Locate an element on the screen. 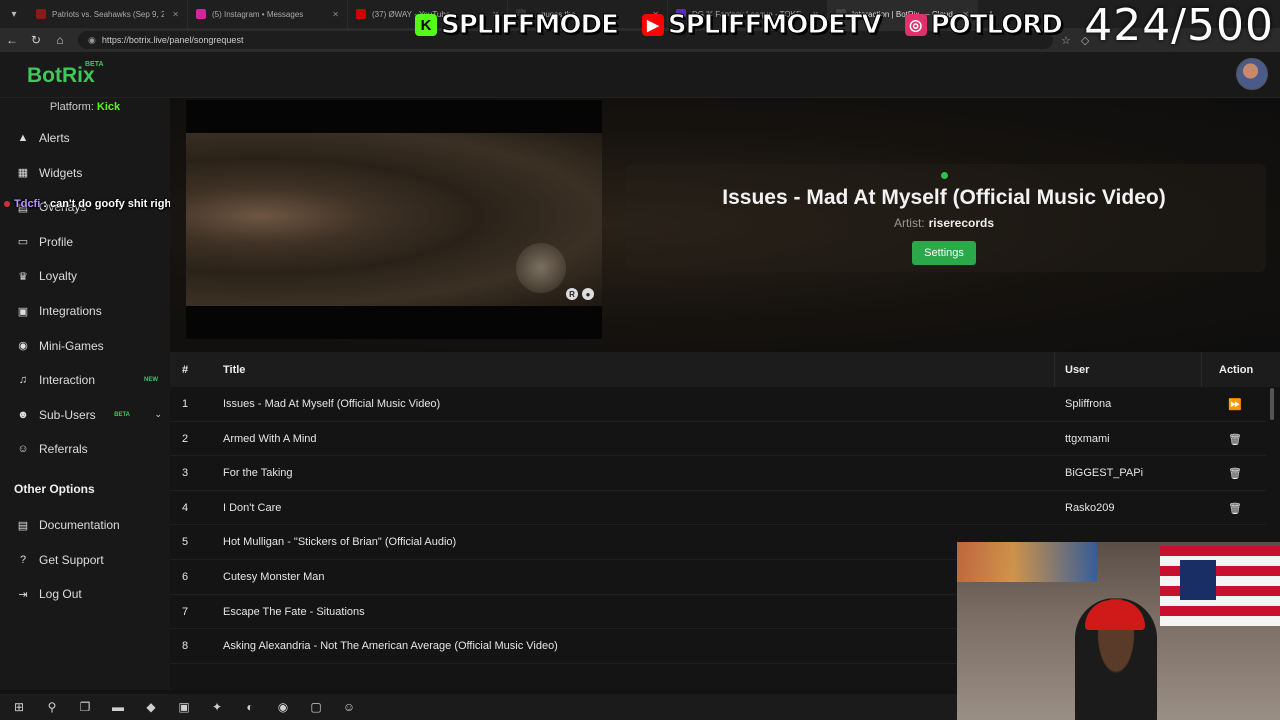  search-icon: ⚲ is located at coordinates (52, 707).